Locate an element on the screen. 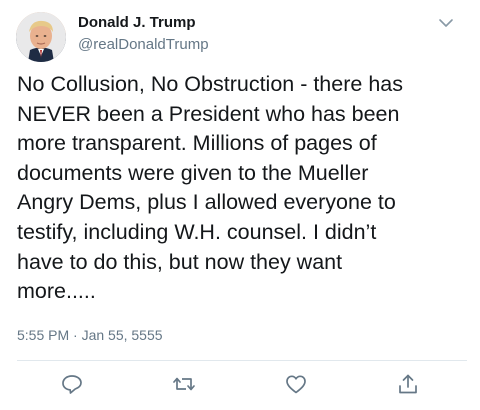 Image resolution: width=480 pixels, height=410 pixels. like-icon is located at coordinates (296, 384).